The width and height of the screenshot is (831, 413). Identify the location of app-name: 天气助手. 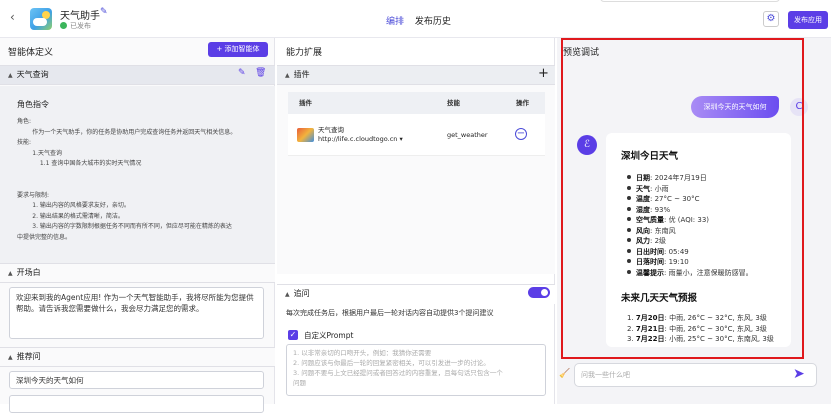
(80, 16).